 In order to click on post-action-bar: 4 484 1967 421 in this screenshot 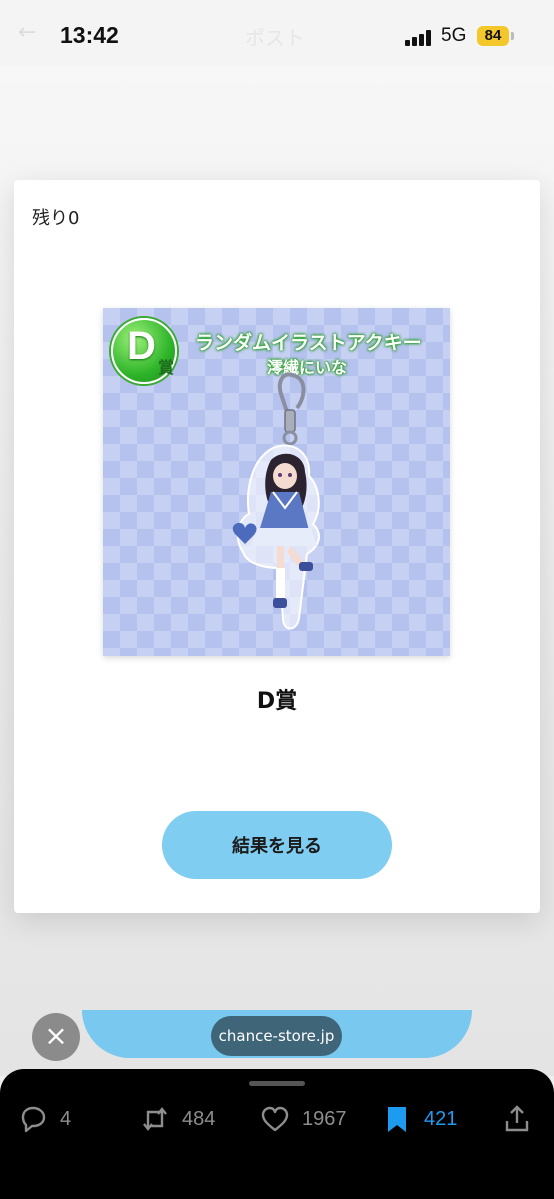, I will do `click(277, 1134)`.